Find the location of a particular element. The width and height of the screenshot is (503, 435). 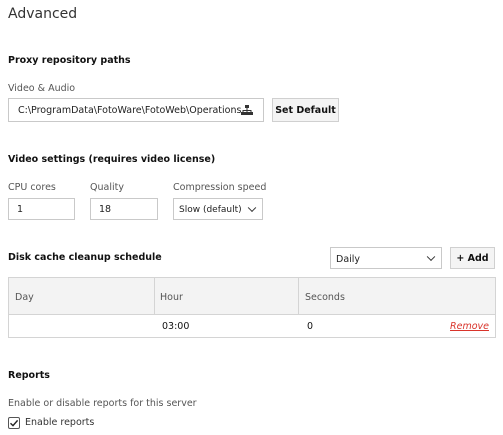

enable-reports-checkbox is located at coordinates (14, 423).